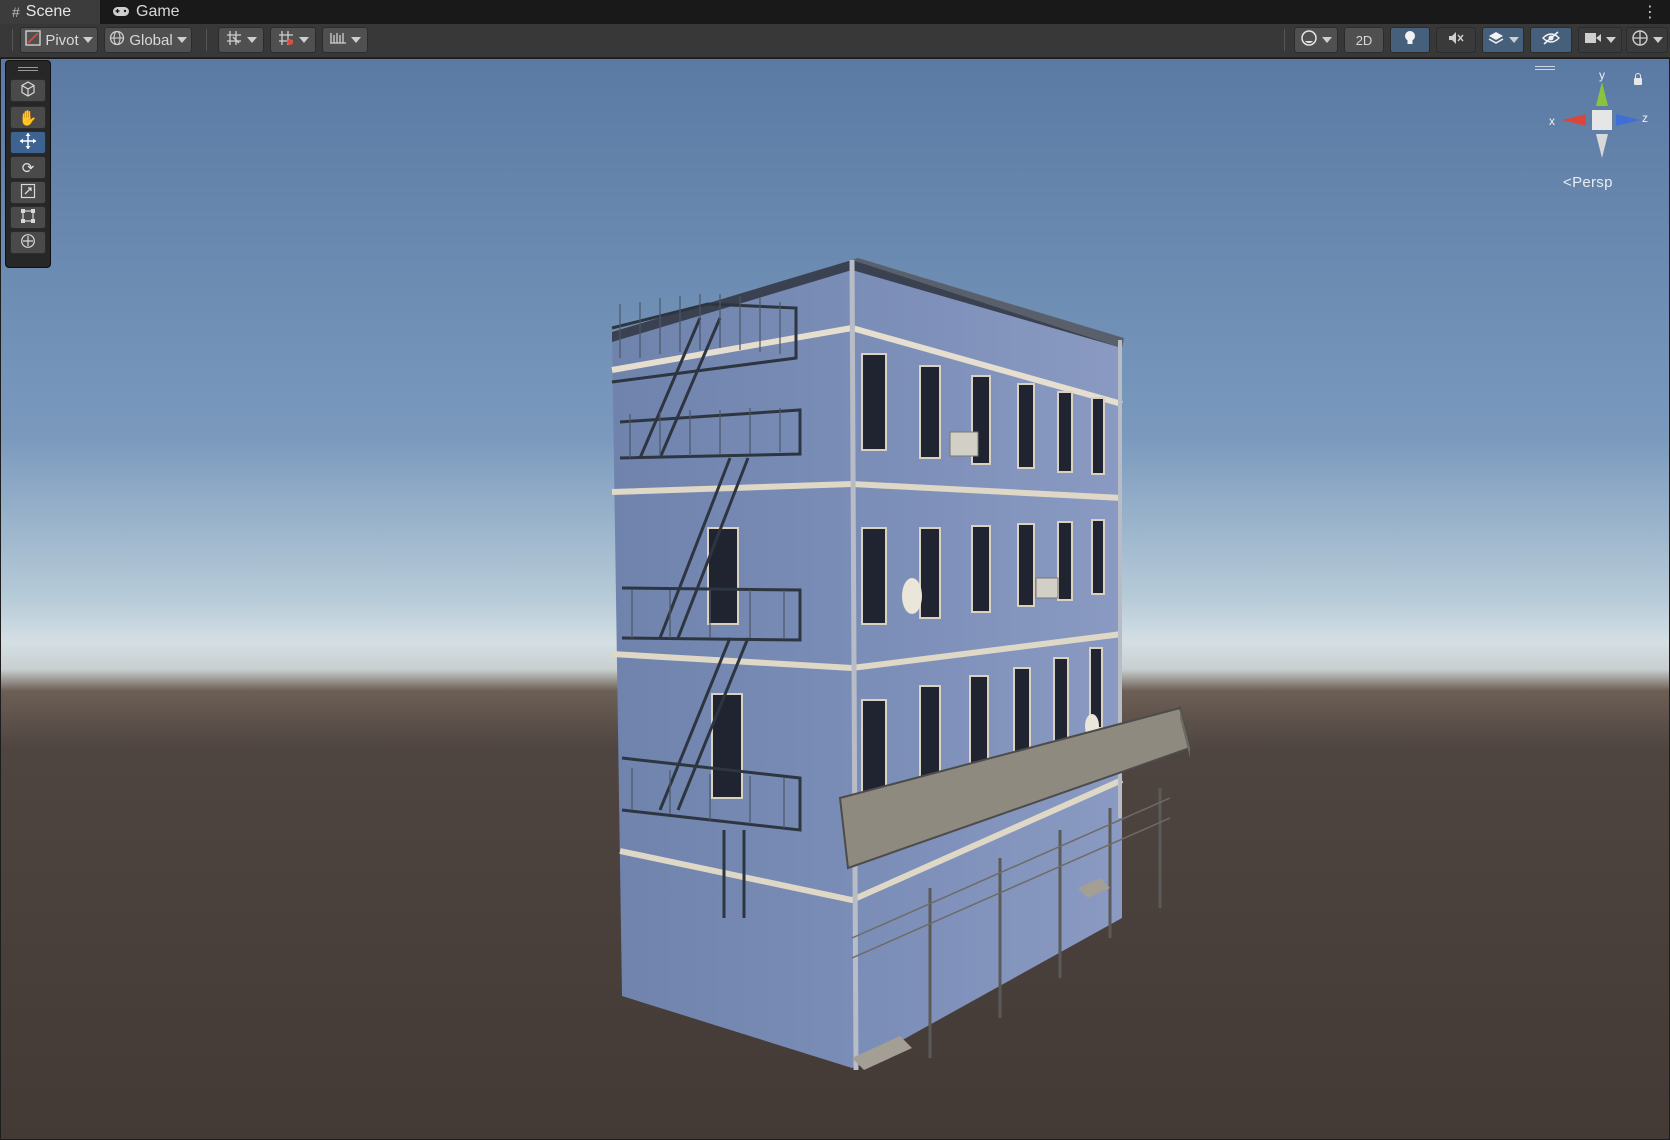 The width and height of the screenshot is (1670, 1140). I want to click on transform-icon, so click(28, 243).